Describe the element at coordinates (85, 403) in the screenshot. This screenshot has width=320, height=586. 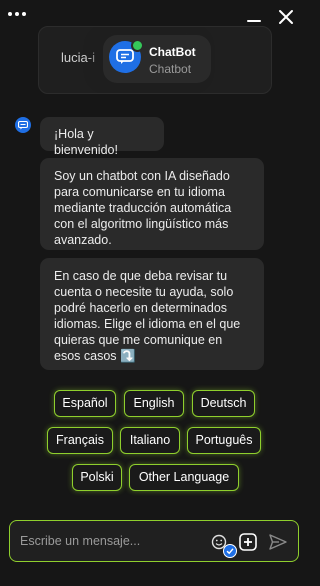
I see `language-option-spanish: Español` at that location.